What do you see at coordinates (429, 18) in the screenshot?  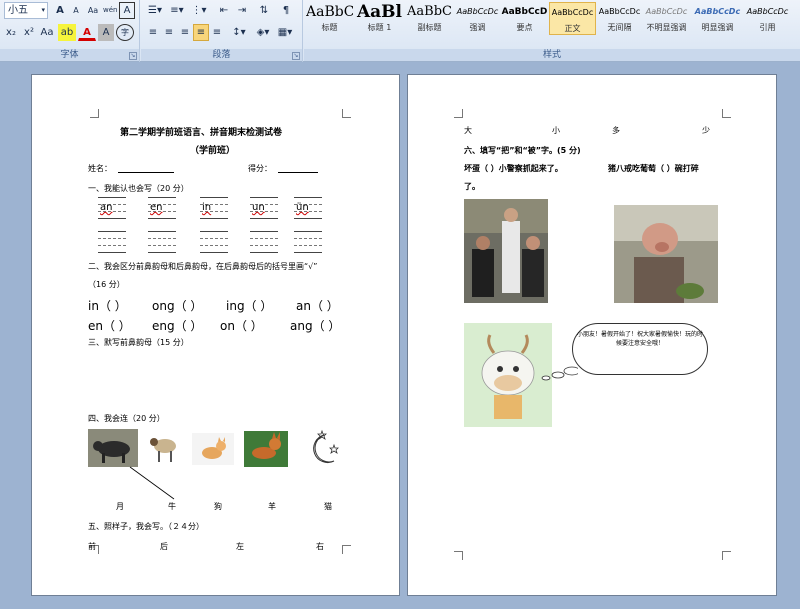 I see `style-subtitle: AaBbC 副标题` at bounding box center [429, 18].